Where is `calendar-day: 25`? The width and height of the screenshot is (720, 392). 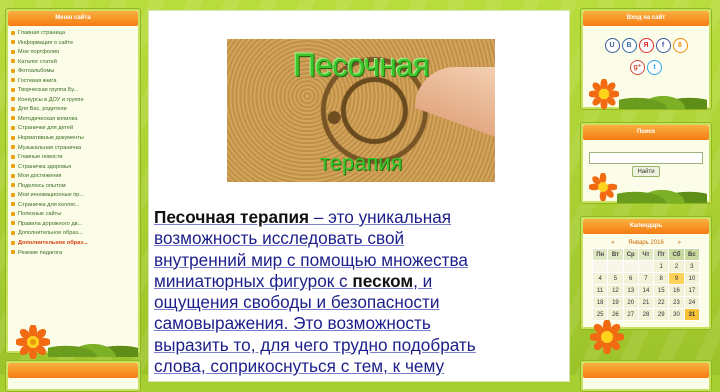
calendar-day: 25 is located at coordinates (600, 314).